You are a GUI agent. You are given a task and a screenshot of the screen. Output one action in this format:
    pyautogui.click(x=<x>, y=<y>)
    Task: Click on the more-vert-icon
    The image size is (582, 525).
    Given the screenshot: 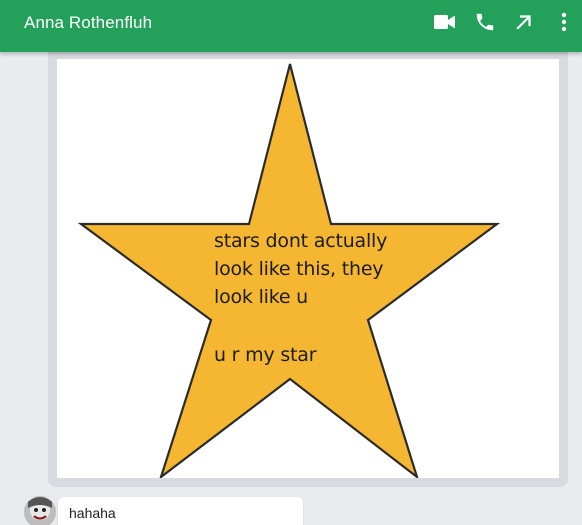 What is the action you would take?
    pyautogui.click(x=564, y=22)
    